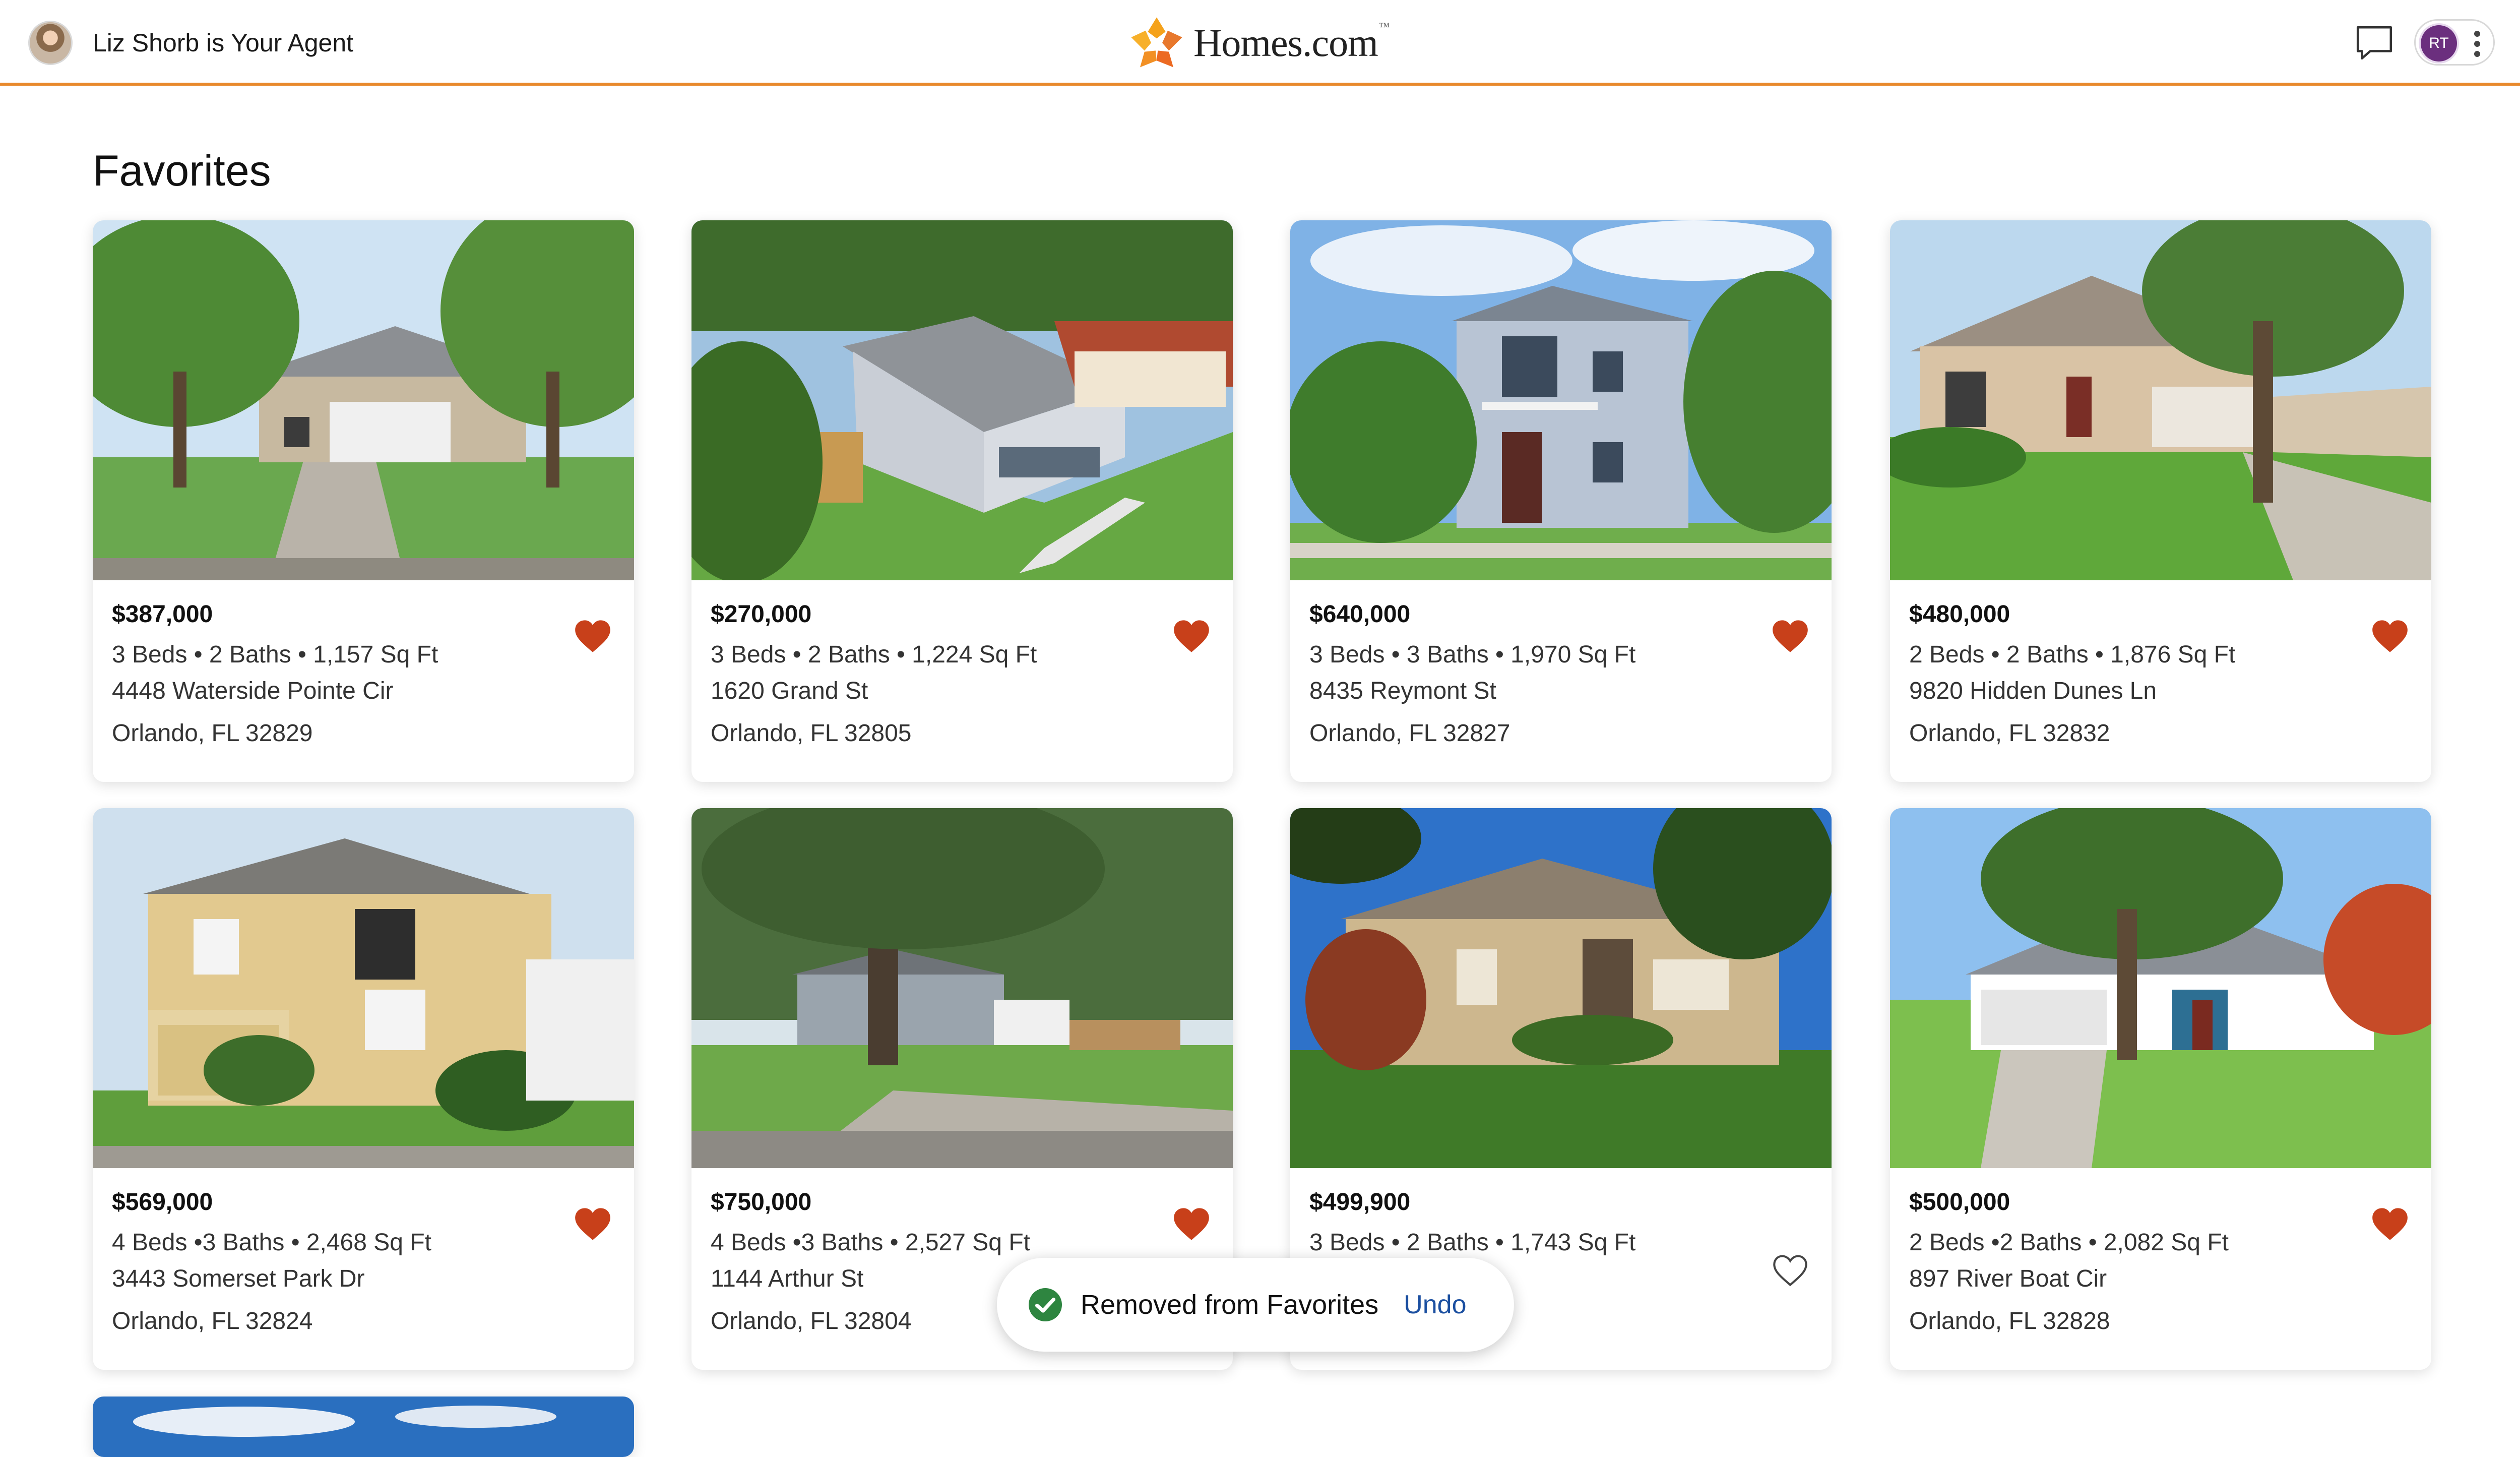 The height and width of the screenshot is (1457, 2520). I want to click on top-bar: Liz Shorb is Your Agent Homes.com™ RT, so click(1260, 43).